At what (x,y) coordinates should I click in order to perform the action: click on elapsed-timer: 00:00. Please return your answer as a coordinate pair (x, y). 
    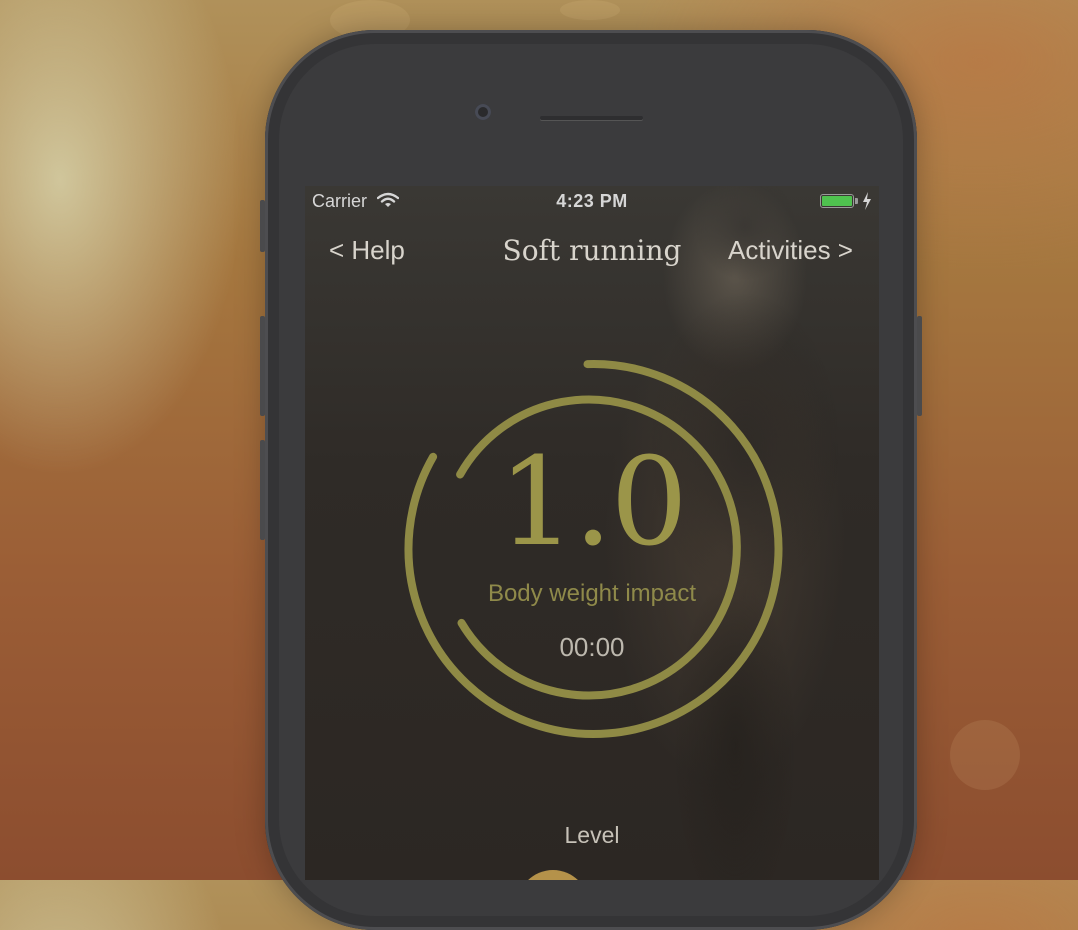
    Looking at the image, I should click on (592, 647).